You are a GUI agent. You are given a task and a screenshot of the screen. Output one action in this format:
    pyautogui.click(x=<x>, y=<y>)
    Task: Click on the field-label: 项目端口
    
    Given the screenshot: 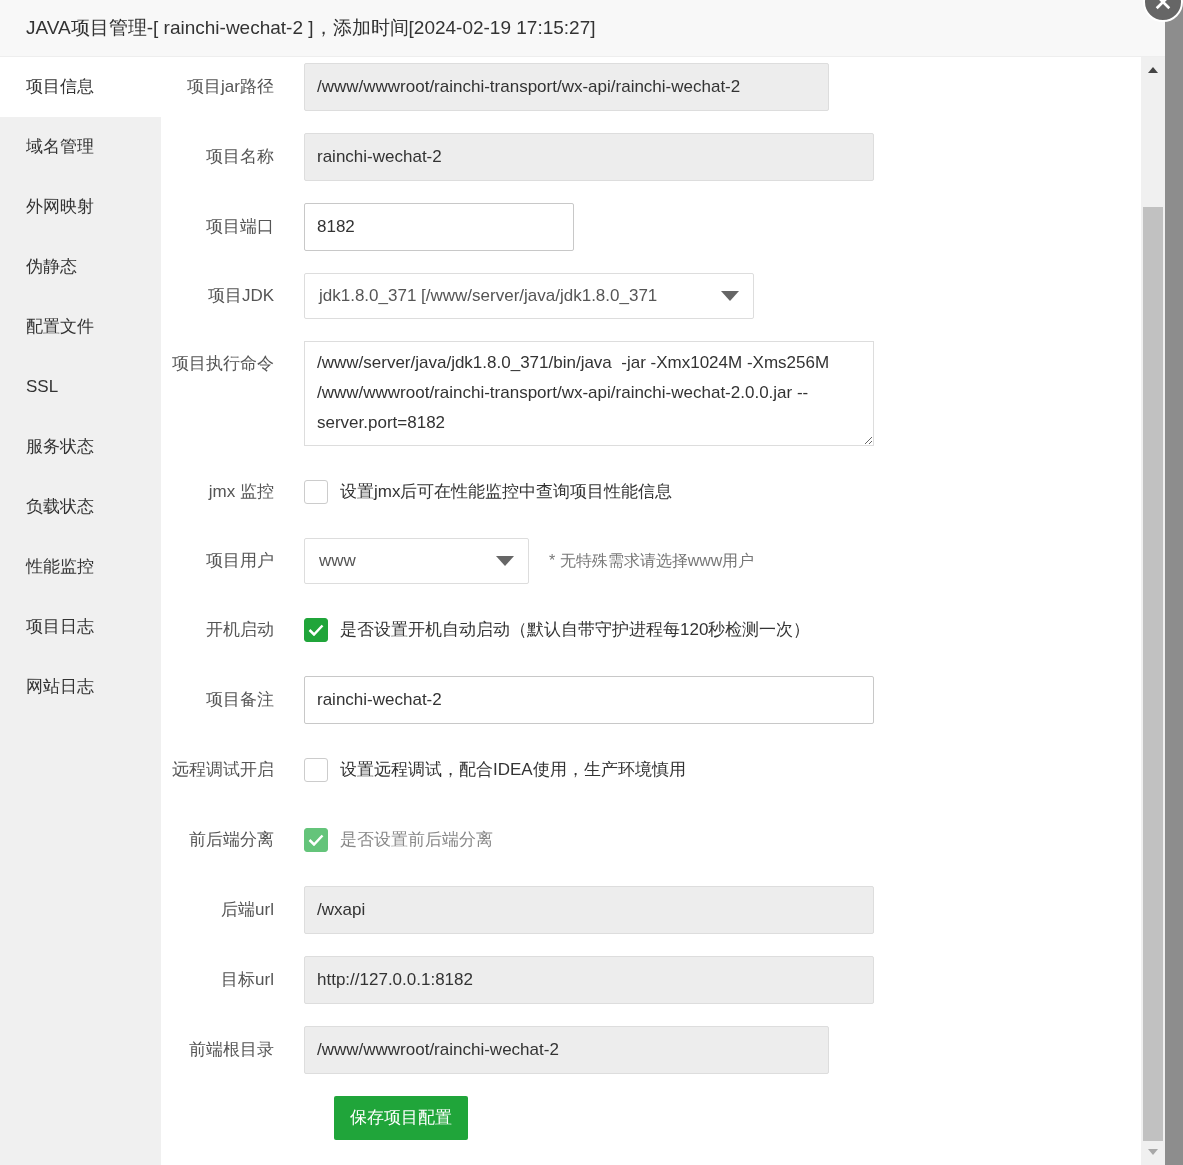 What is the action you would take?
    pyautogui.click(x=240, y=227)
    